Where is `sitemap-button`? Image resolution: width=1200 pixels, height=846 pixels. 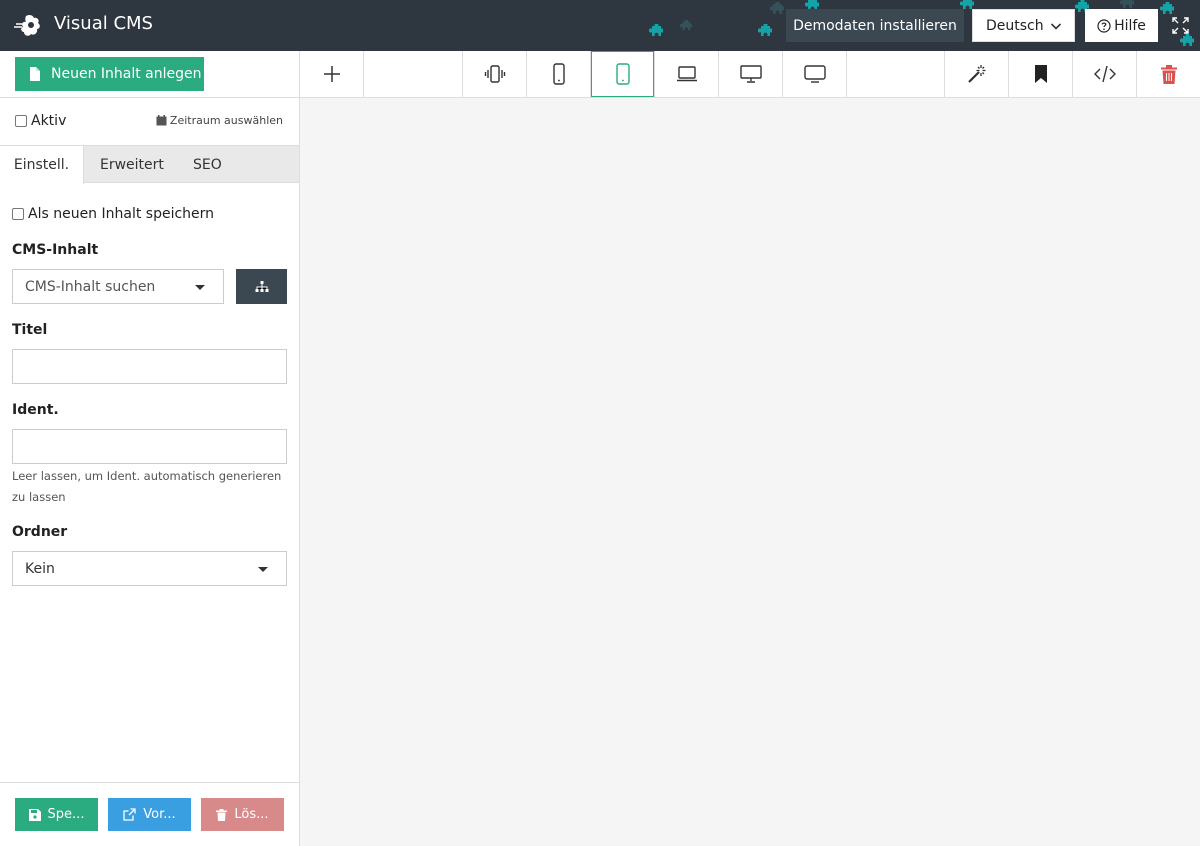
sitemap-button is located at coordinates (261, 286).